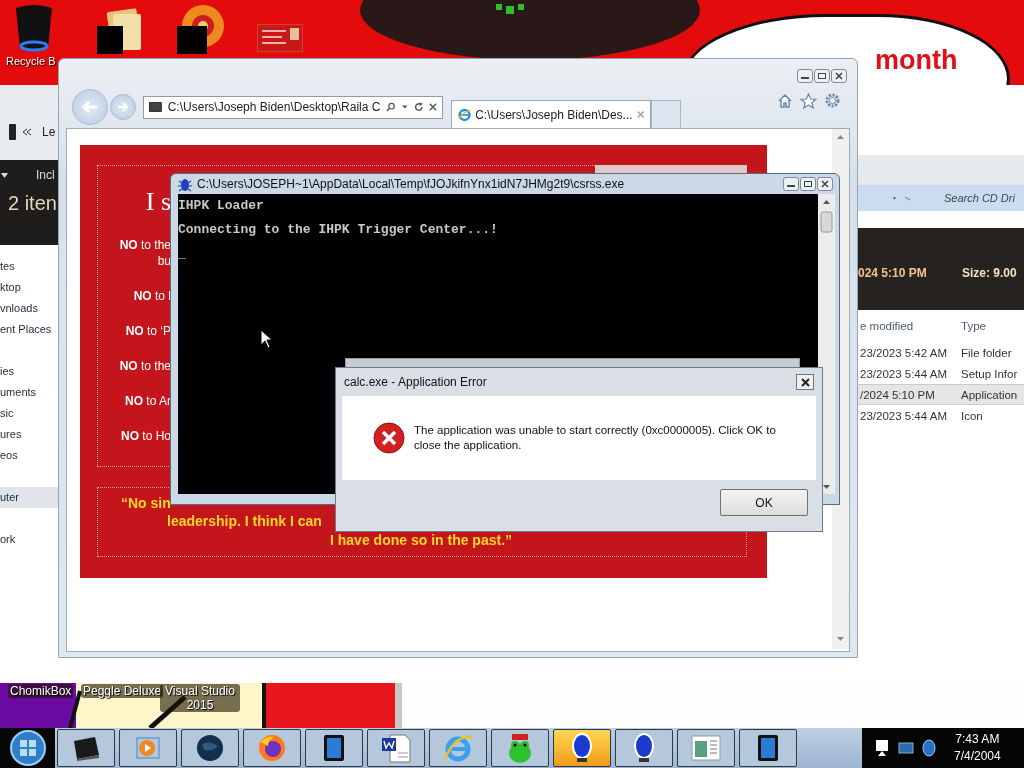 Image resolution: width=1024 pixels, height=768 pixels. I want to click on file-row: 23/2023 5:44 AM Icon, so click(941, 415).